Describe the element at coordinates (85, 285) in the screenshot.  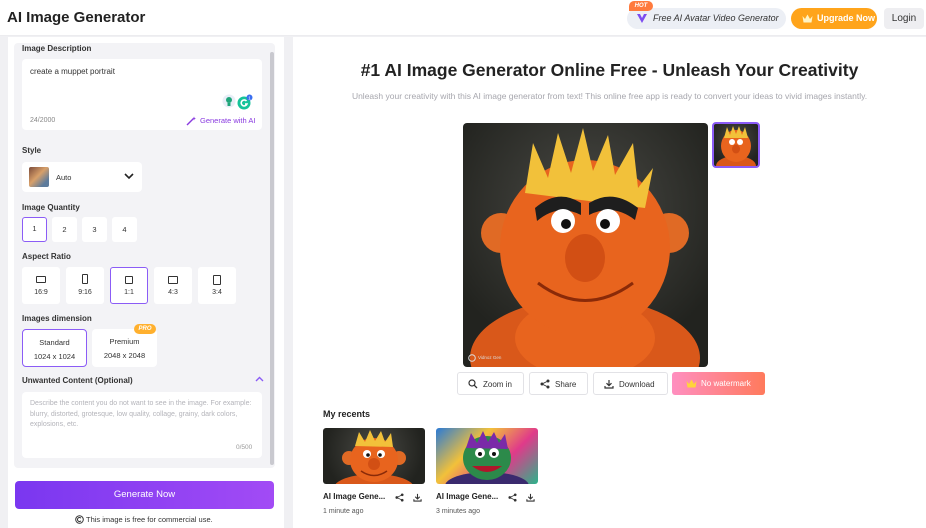
I see `aspect-option-9-16: 9:16` at that location.